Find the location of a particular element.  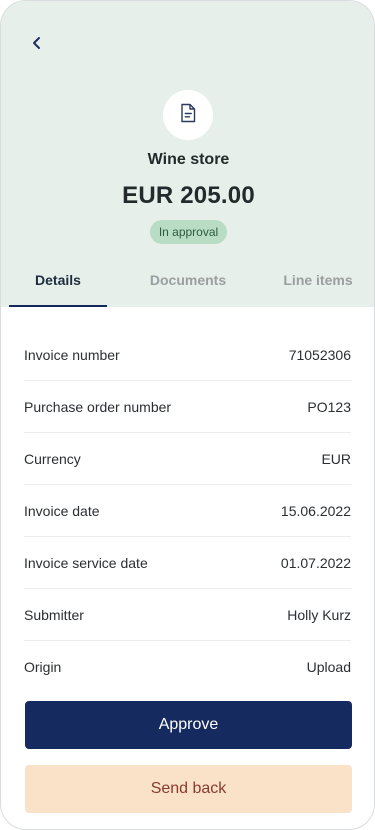

detail-value: 15.06.2022 is located at coordinates (315, 510).